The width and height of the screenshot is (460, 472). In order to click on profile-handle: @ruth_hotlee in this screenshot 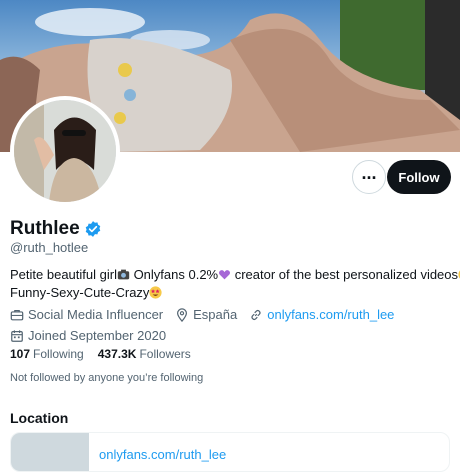, I will do `click(49, 247)`.